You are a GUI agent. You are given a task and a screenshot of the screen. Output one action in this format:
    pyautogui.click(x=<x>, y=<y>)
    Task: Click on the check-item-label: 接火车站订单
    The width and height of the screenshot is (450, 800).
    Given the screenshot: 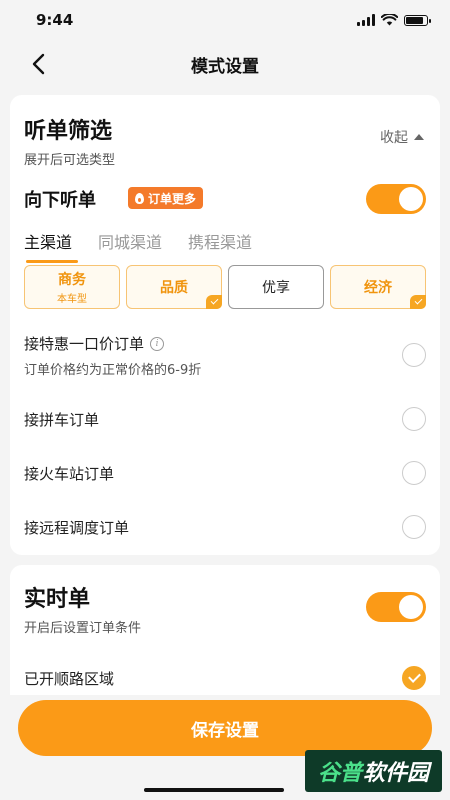 What is the action you would take?
    pyautogui.click(x=69, y=474)
    